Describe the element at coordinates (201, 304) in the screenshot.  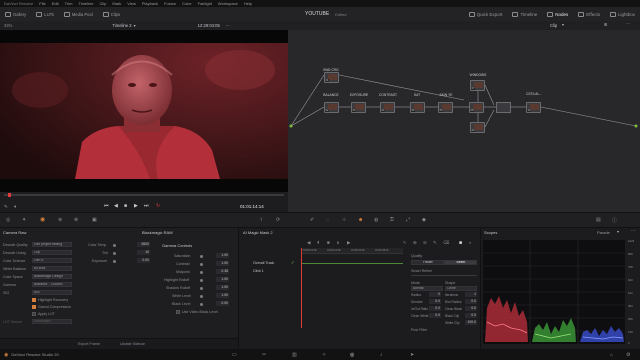
I see `black-level-reset-icon` at that location.